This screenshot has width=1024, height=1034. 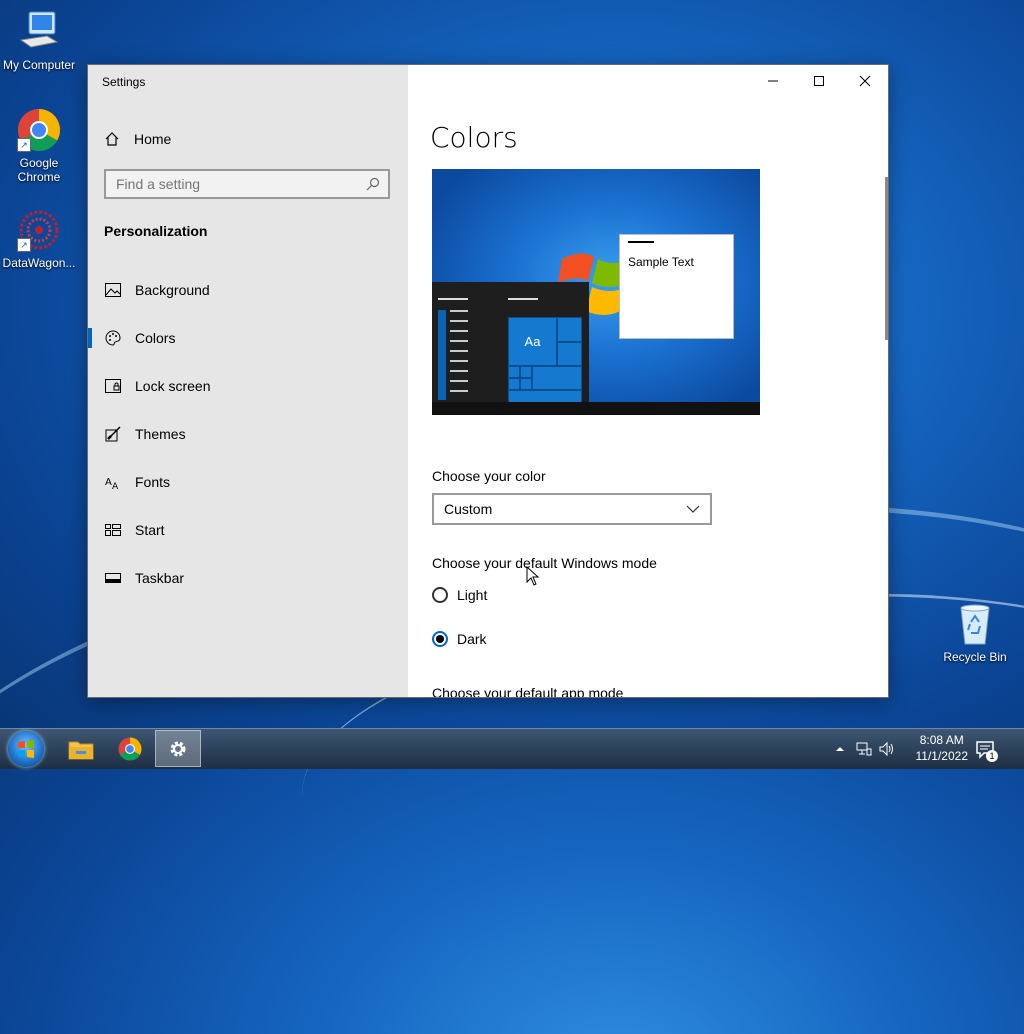 I want to click on taskbar: 8:08 AM 11/1/2022 1, so click(x=512, y=748).